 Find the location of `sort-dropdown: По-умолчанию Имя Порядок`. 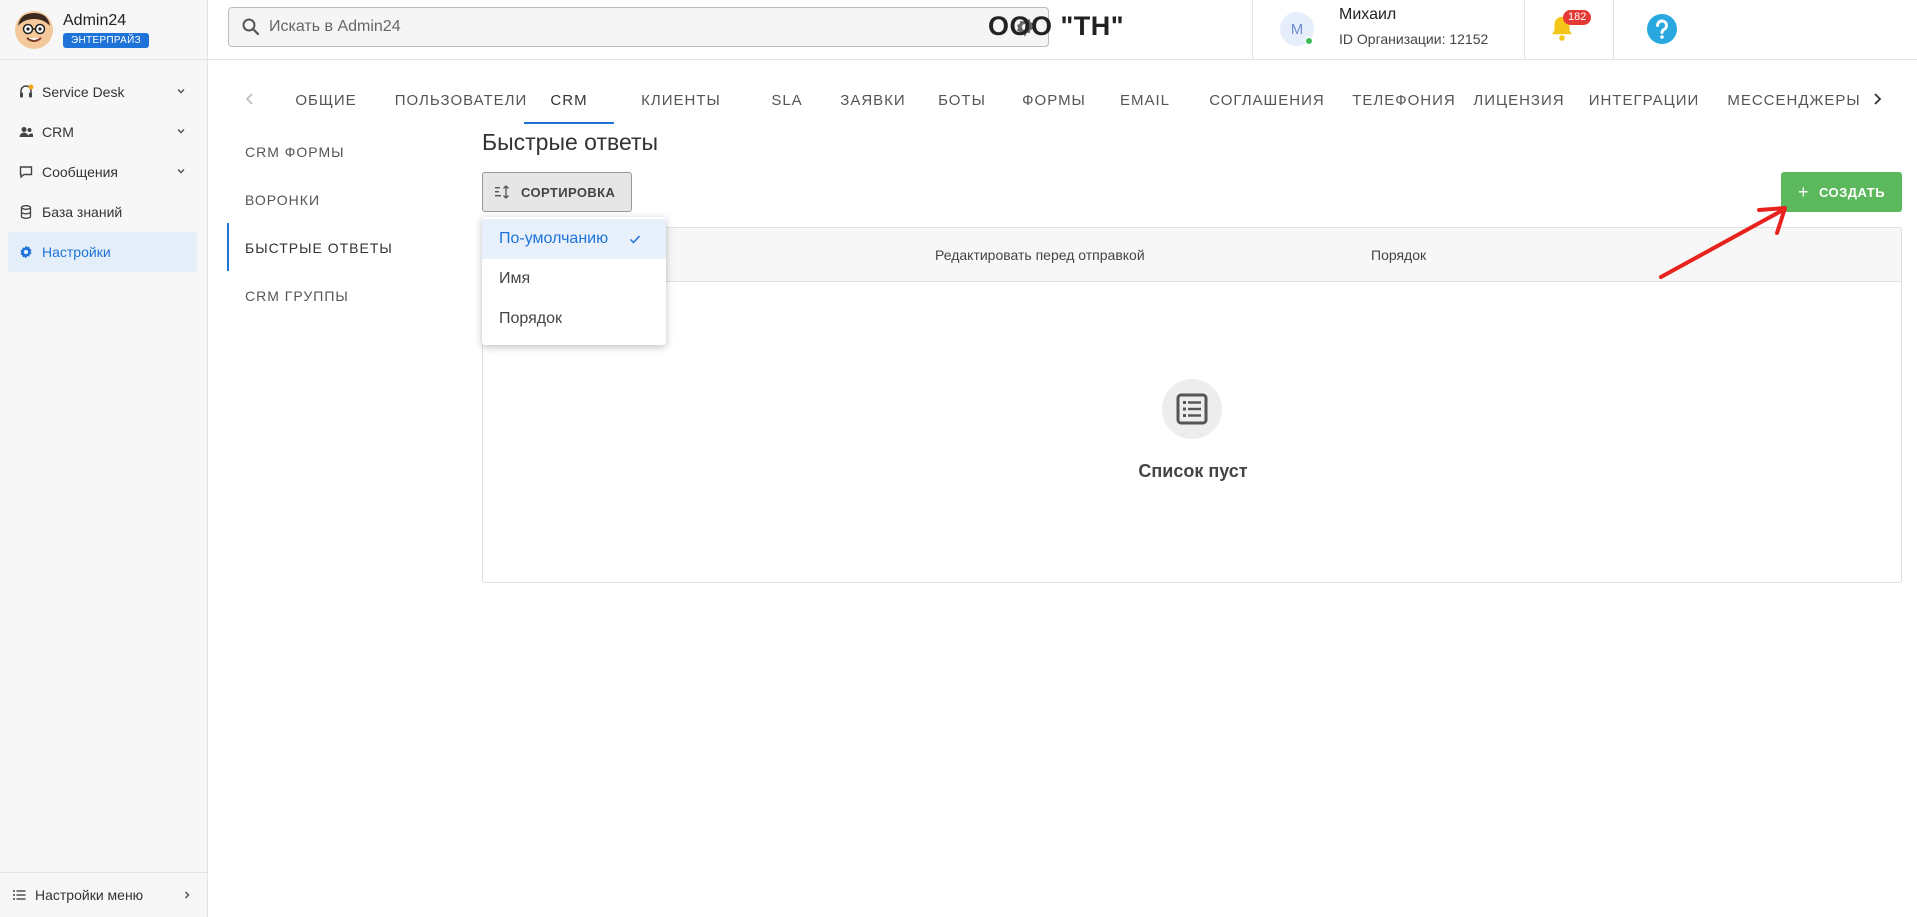

sort-dropdown: По-умолчанию Имя Порядок is located at coordinates (574, 281).